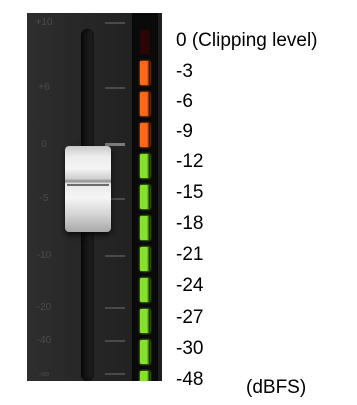  What do you see at coordinates (190, 254) in the screenshot?
I see `legend-label: -21` at bounding box center [190, 254].